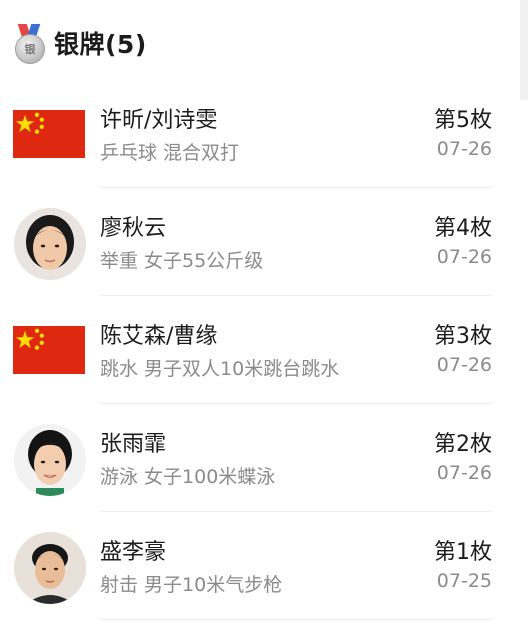  What do you see at coordinates (463, 444) in the screenshot?
I see `medal-rank: 第2枚` at bounding box center [463, 444].